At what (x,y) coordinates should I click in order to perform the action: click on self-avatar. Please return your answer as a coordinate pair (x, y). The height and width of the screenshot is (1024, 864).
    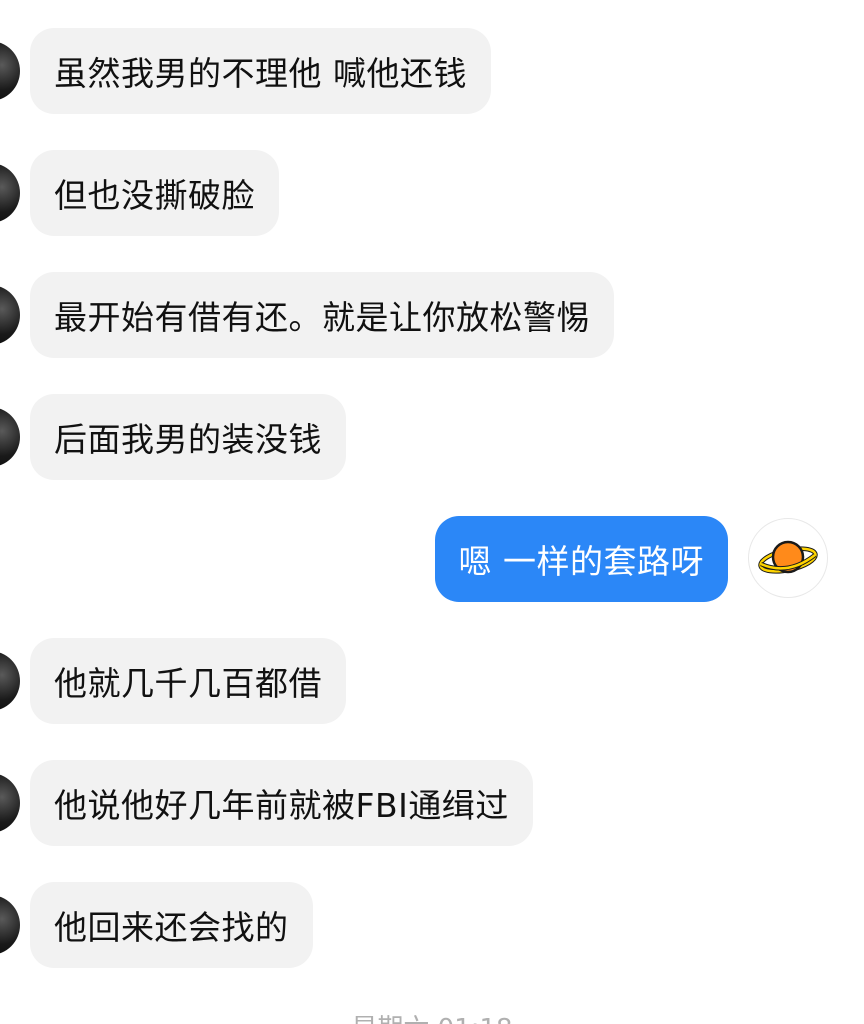
    Looking at the image, I should click on (788, 558).